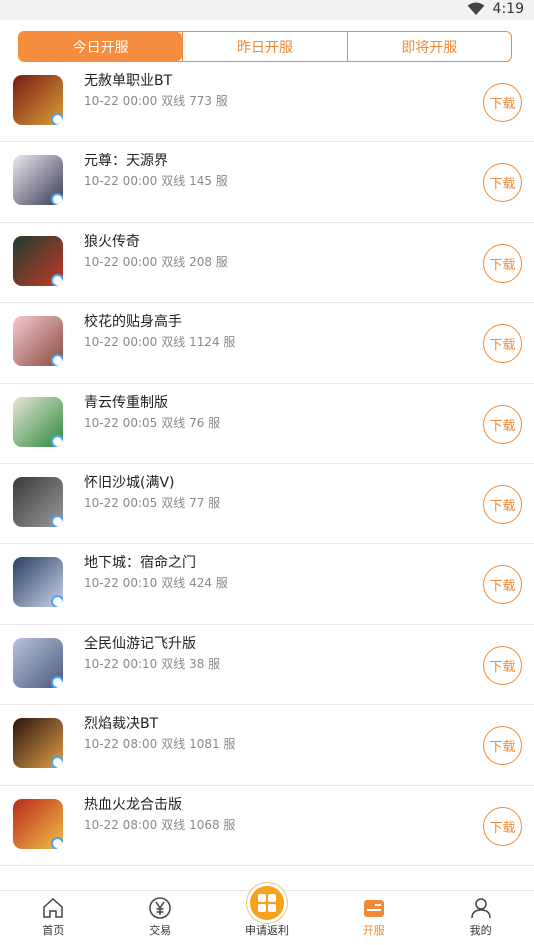  Describe the element at coordinates (191, 502) in the screenshot. I see `server-number: 双线 77 服` at that location.